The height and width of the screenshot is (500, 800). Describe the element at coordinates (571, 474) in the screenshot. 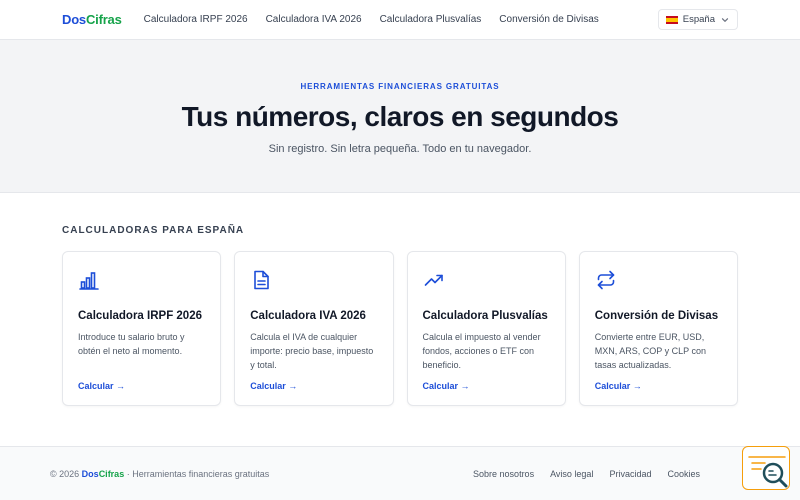

I see `footer-link-legal: Aviso legal` at that location.